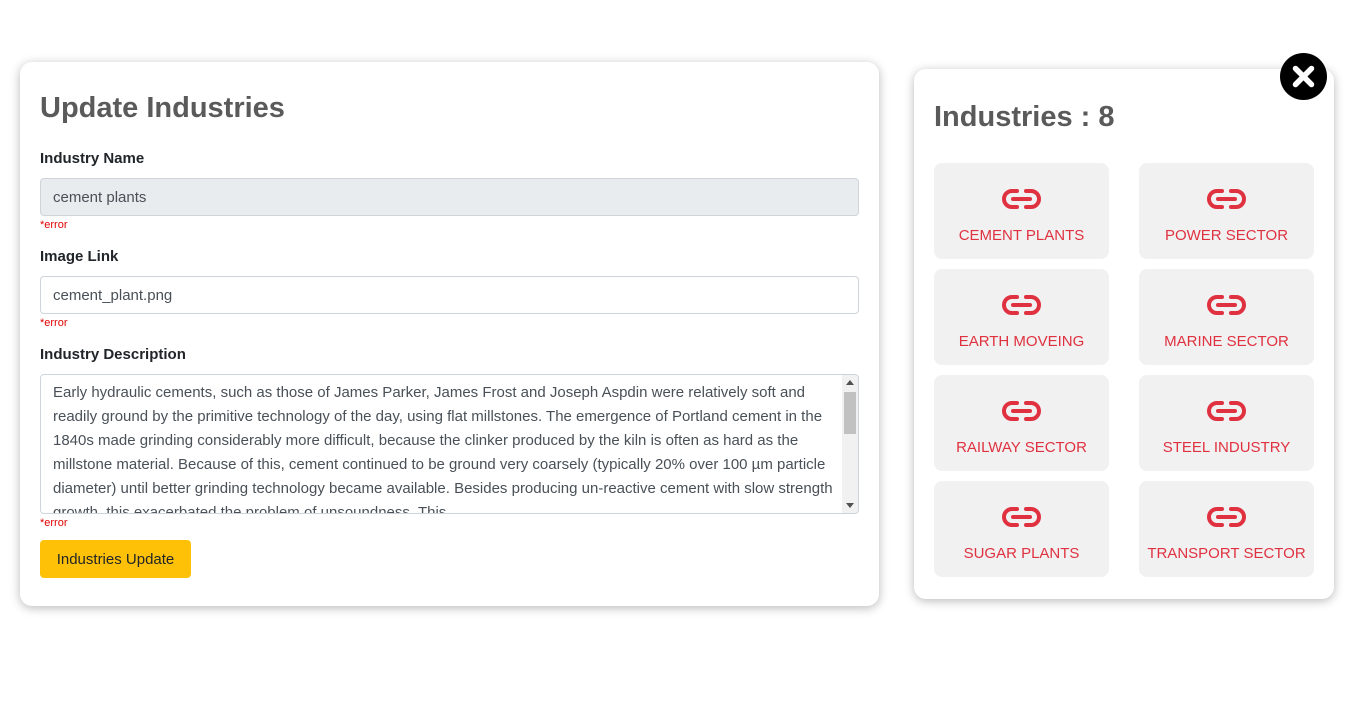  I want to click on industry-name-error: *error, so click(54, 225).